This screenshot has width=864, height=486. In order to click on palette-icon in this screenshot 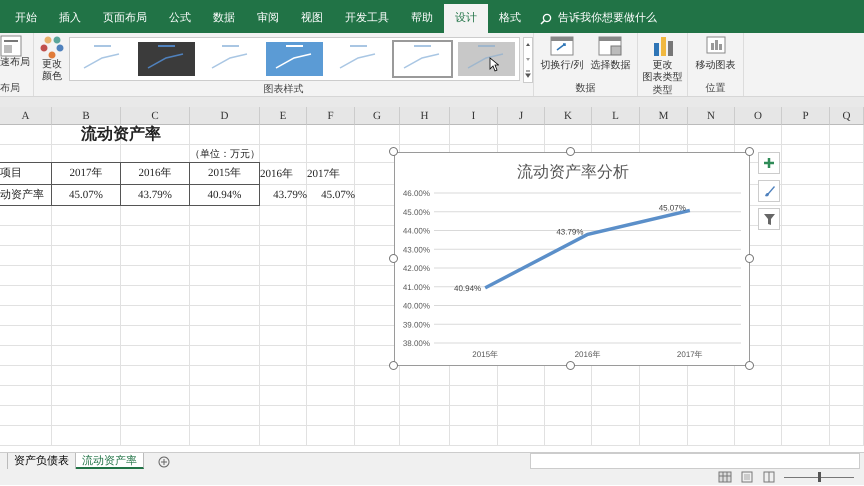, I will do `click(52, 47)`.